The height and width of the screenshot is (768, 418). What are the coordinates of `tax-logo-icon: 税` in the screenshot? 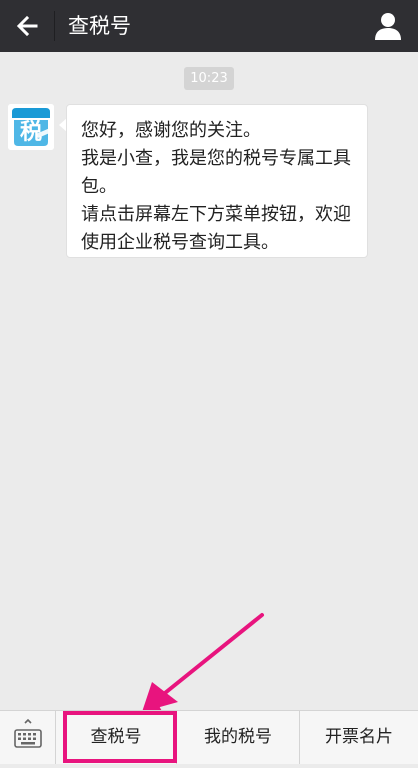 It's located at (31, 127).